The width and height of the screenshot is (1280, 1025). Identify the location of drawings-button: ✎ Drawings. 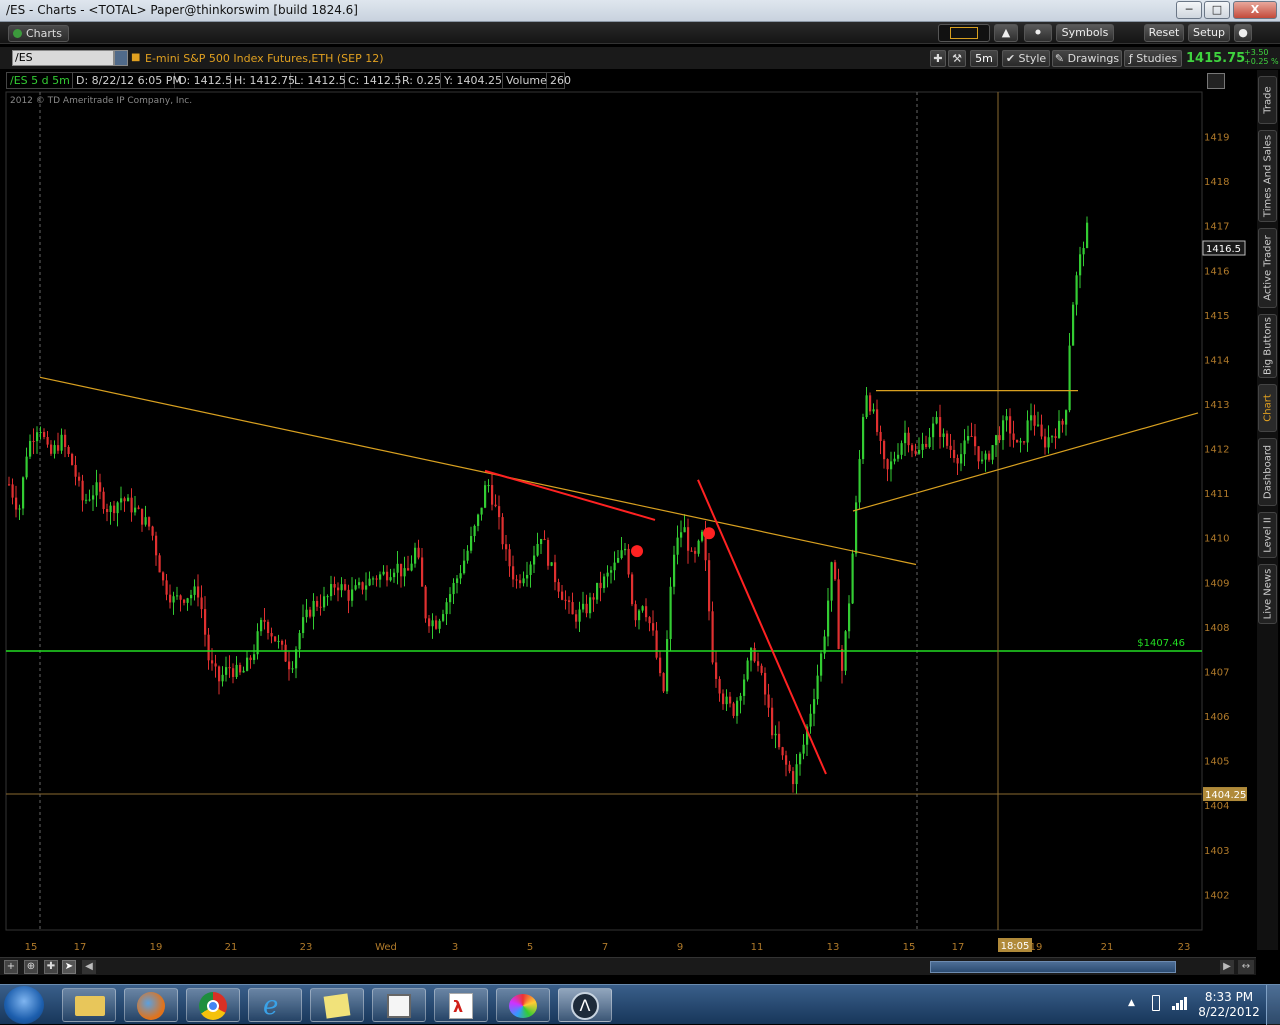
(1087, 58).